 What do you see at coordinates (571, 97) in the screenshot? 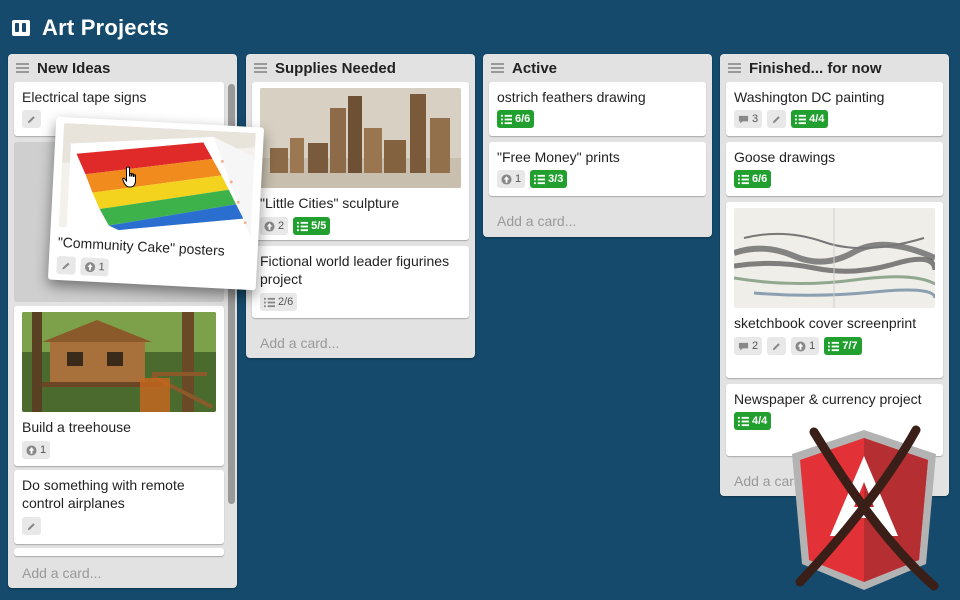
I see `card-title: ostrich feathers drawing` at bounding box center [571, 97].